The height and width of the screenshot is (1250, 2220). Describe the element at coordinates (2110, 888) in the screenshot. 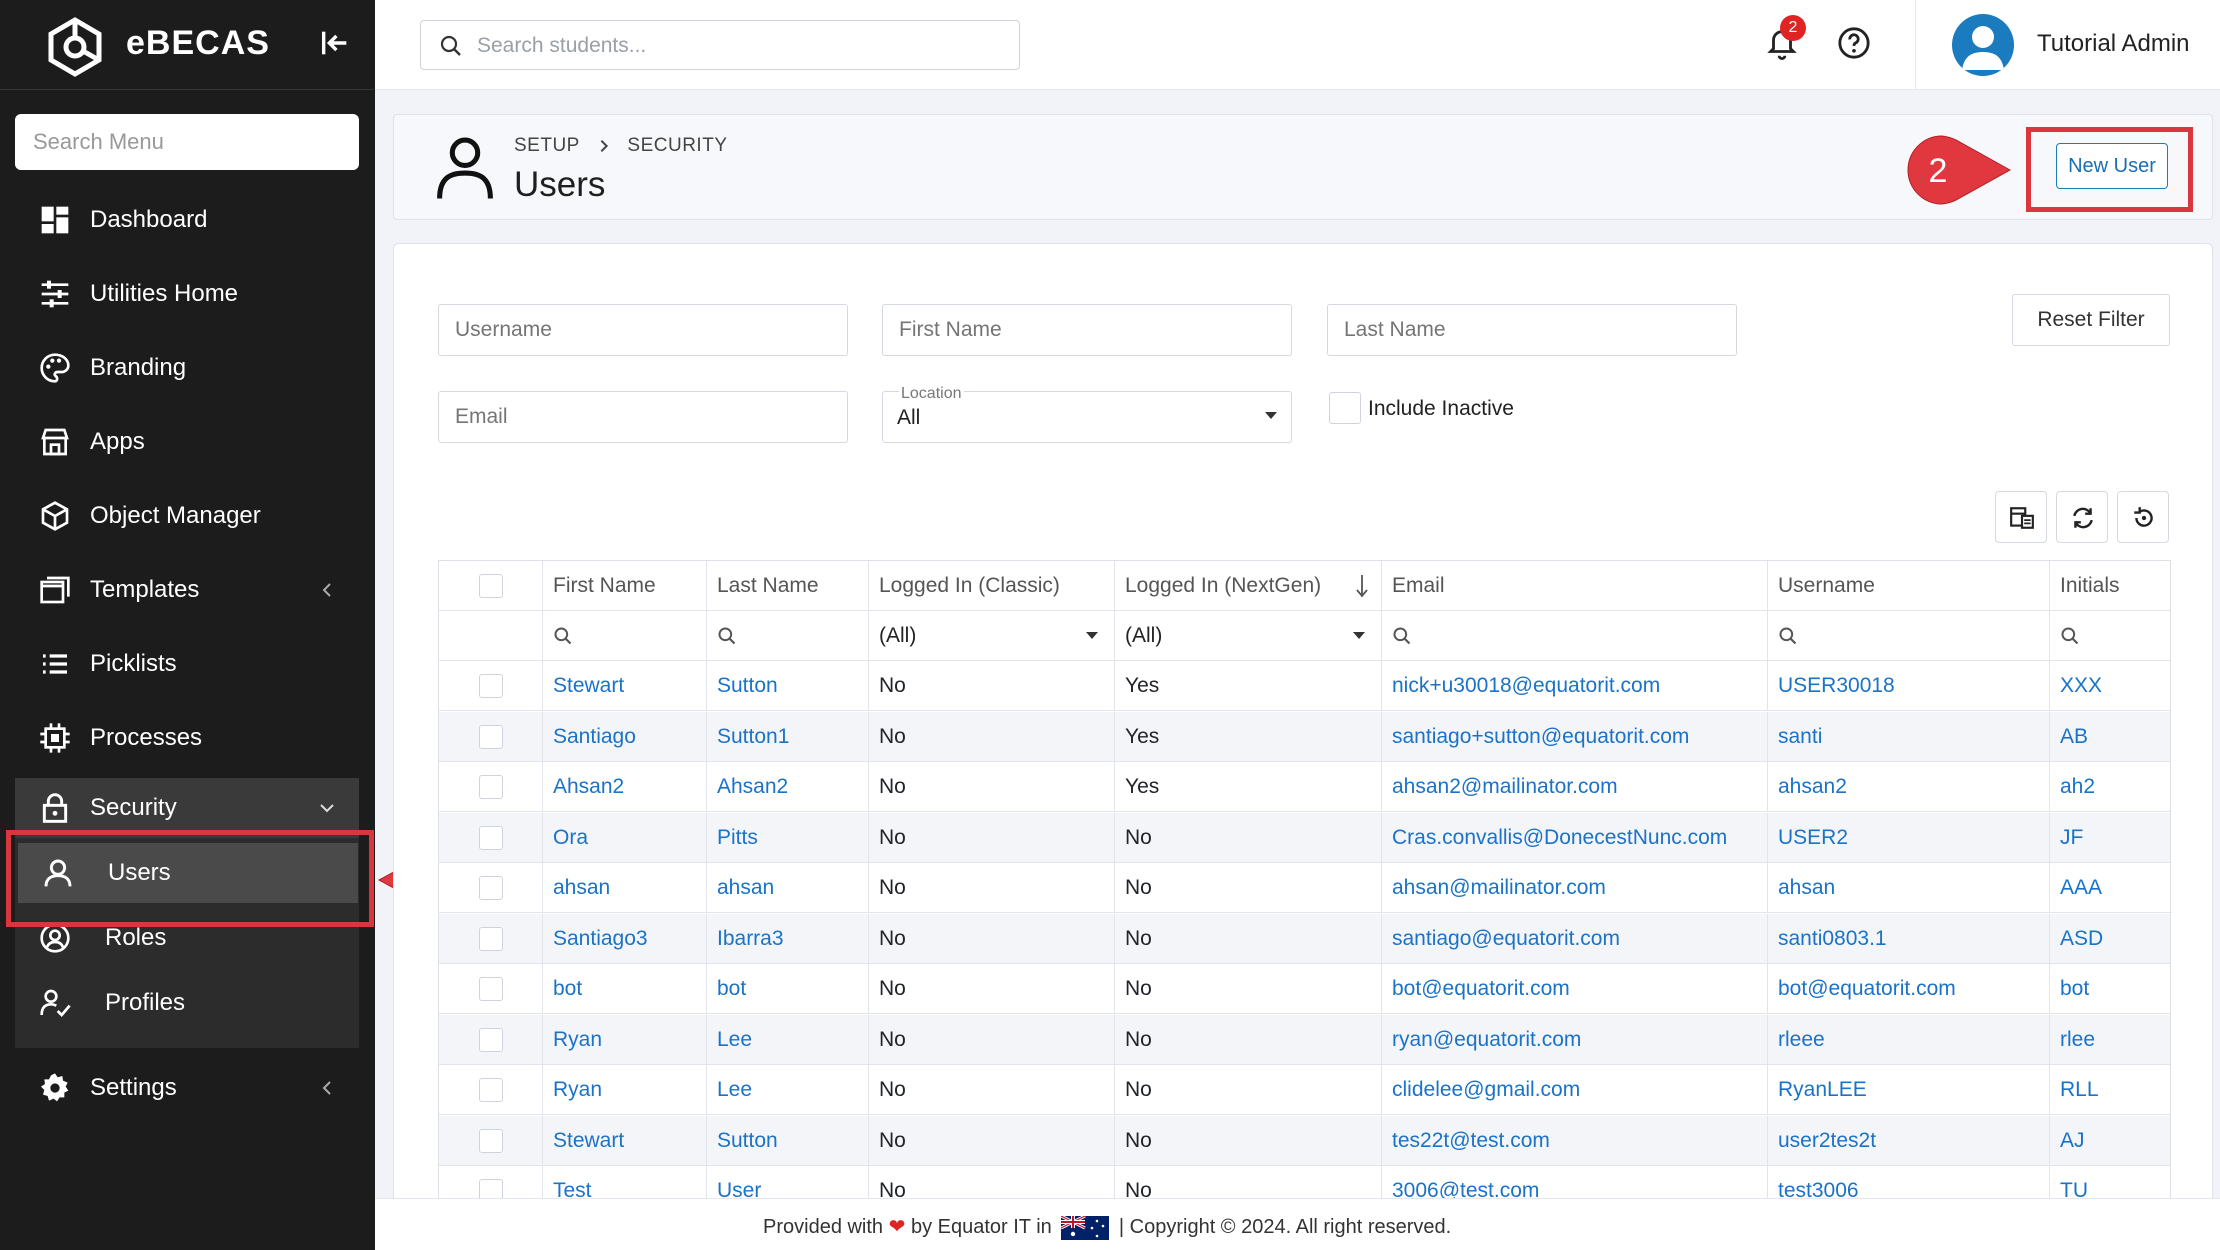

I see `cell-initials: AAA` at that location.